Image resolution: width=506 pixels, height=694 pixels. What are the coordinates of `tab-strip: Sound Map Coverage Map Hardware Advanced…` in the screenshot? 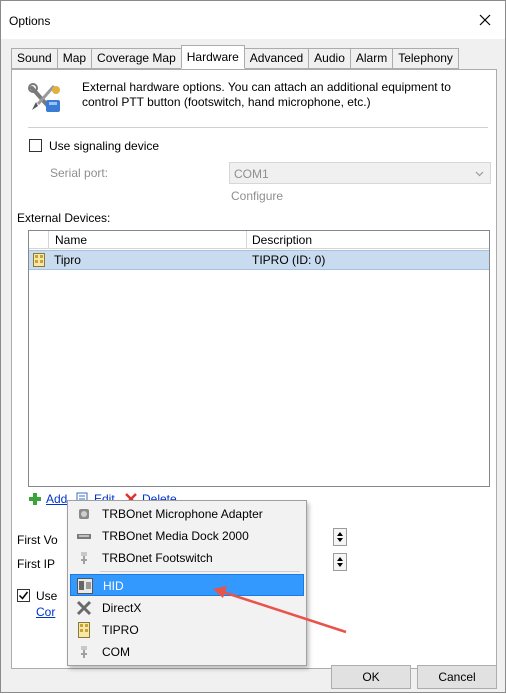 It's located at (235, 57).